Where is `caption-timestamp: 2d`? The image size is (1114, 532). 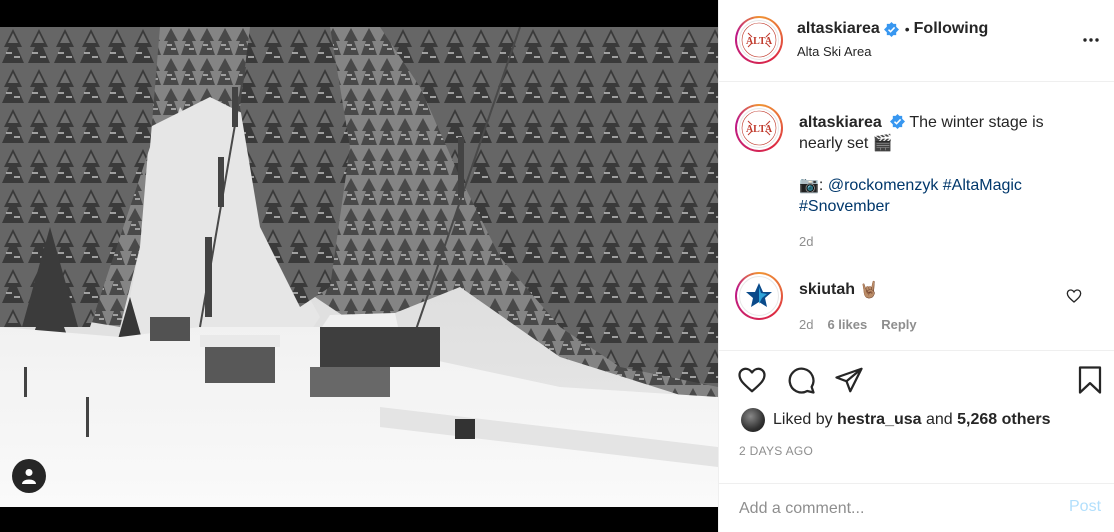 caption-timestamp: 2d is located at coordinates (806, 241).